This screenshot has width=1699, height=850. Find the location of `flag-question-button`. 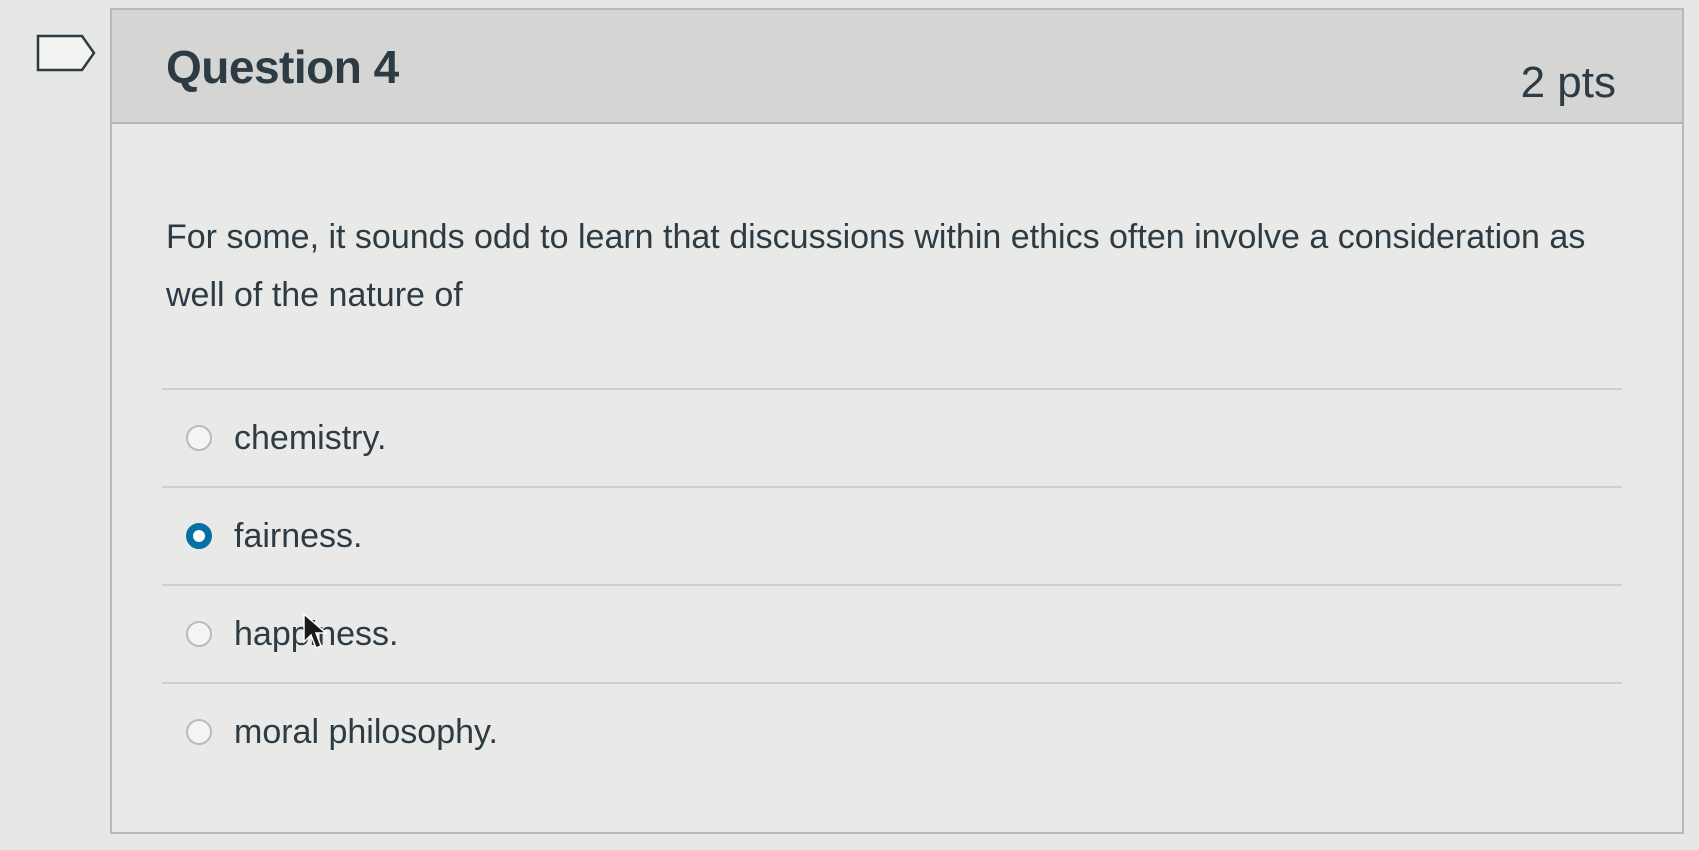

flag-question-button is located at coordinates (66, 53).